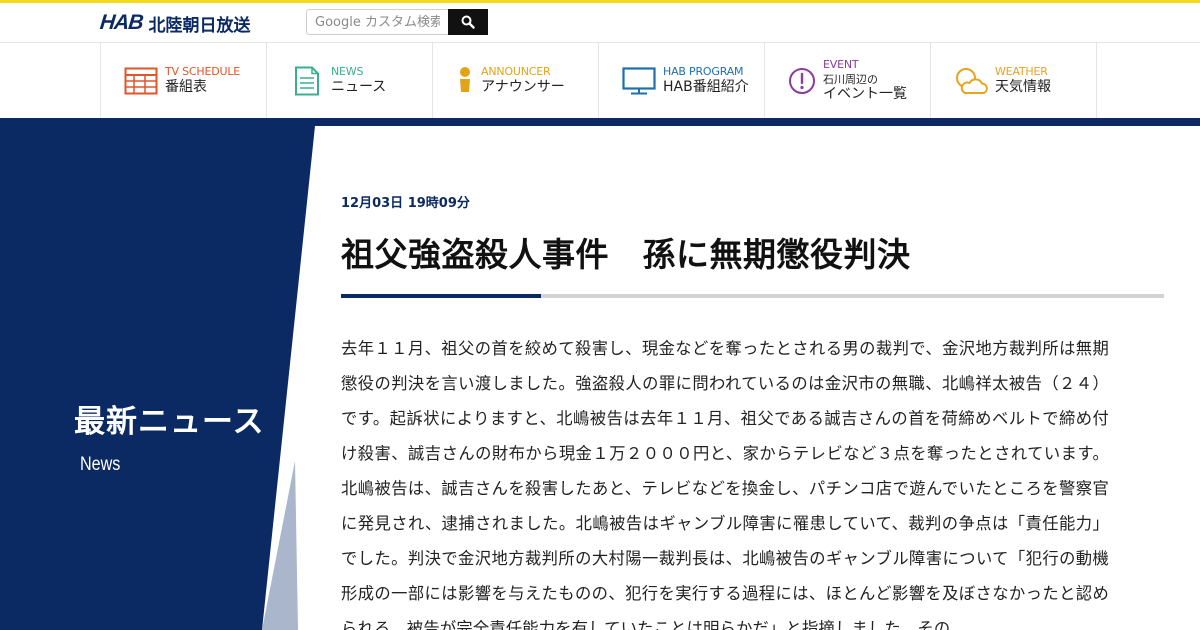 This screenshot has height=630, width=1200. What do you see at coordinates (706, 87) in the screenshot?
I see `nav-jp-label: HAB番組紹介` at bounding box center [706, 87].